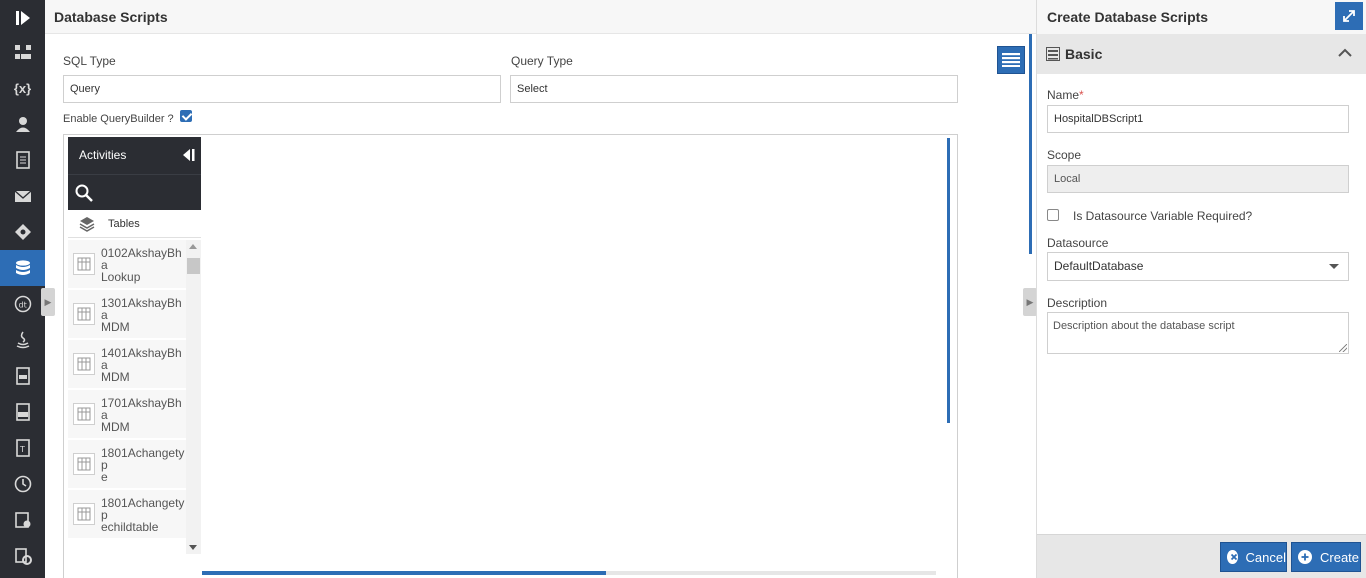  What do you see at coordinates (141, 415) in the screenshot?
I see `table-name: 1701AkshayBha MDM` at bounding box center [141, 415].